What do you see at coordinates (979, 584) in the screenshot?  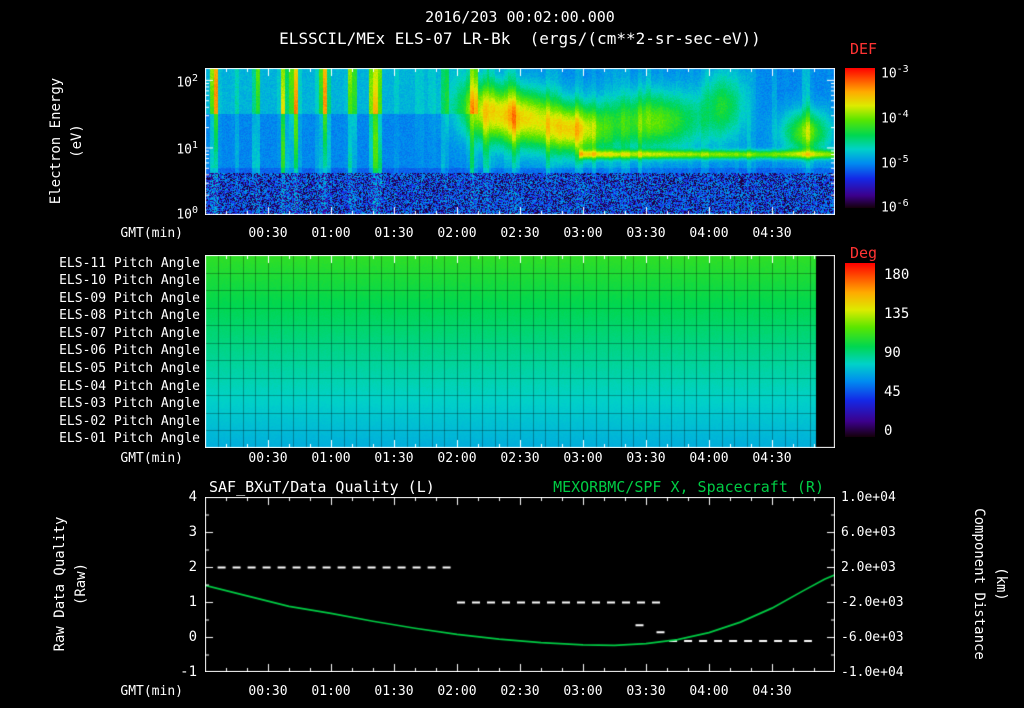 I see `right-ylabel: Component Distance` at bounding box center [979, 584].